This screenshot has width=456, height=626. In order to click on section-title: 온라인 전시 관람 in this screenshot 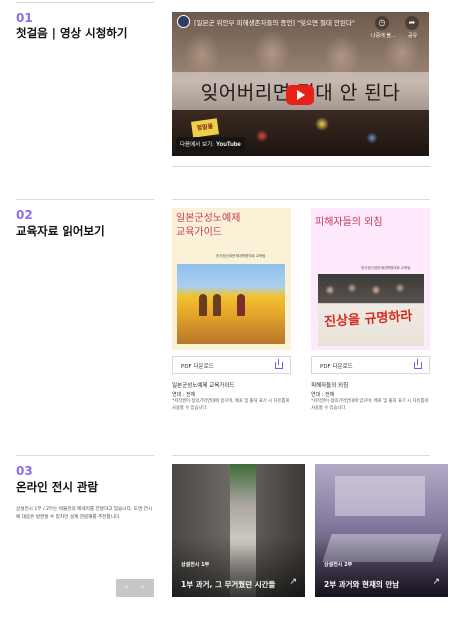, I will do `click(57, 487)`.